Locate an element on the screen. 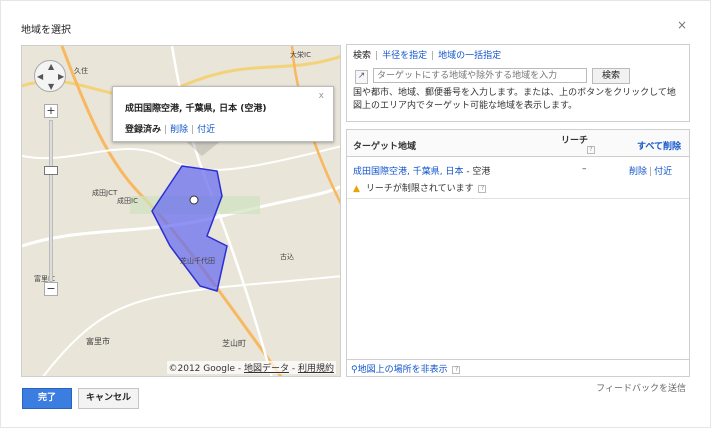 Image resolution: width=711 pixels, height=428 pixels. done-button: 完了 is located at coordinates (47, 398).